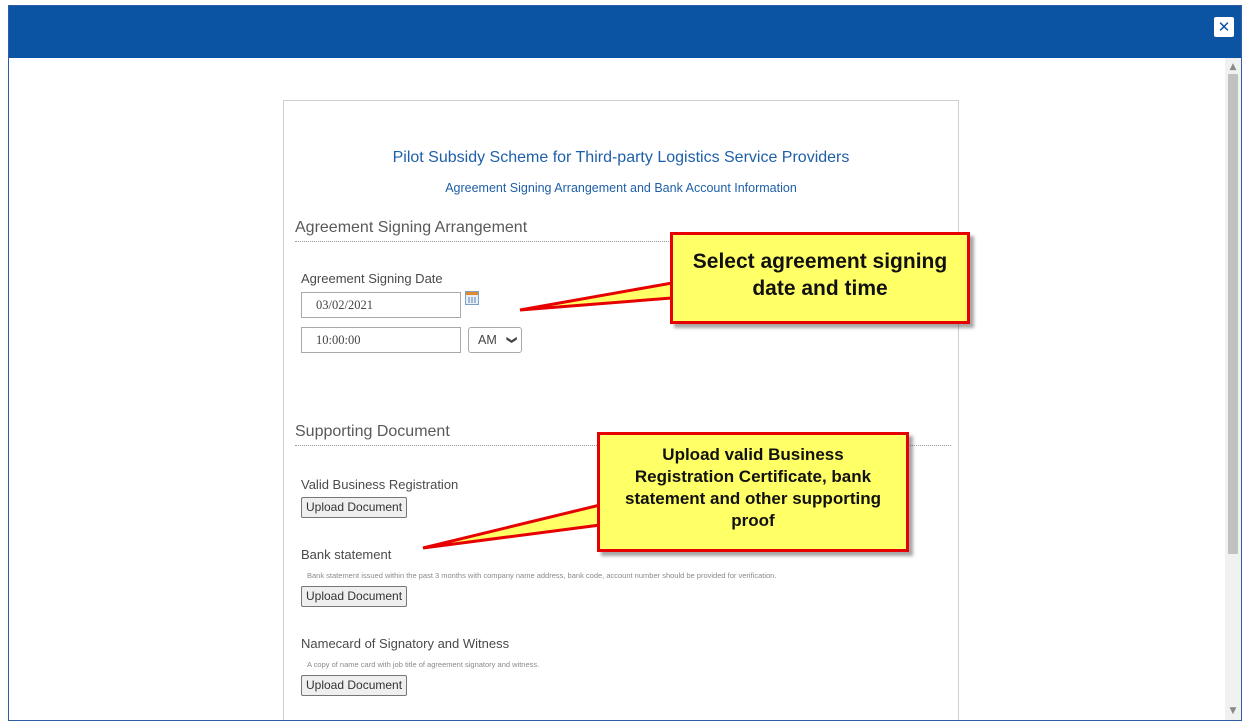  I want to click on callout-date-time: Select agreement signing date and time, so click(820, 278).